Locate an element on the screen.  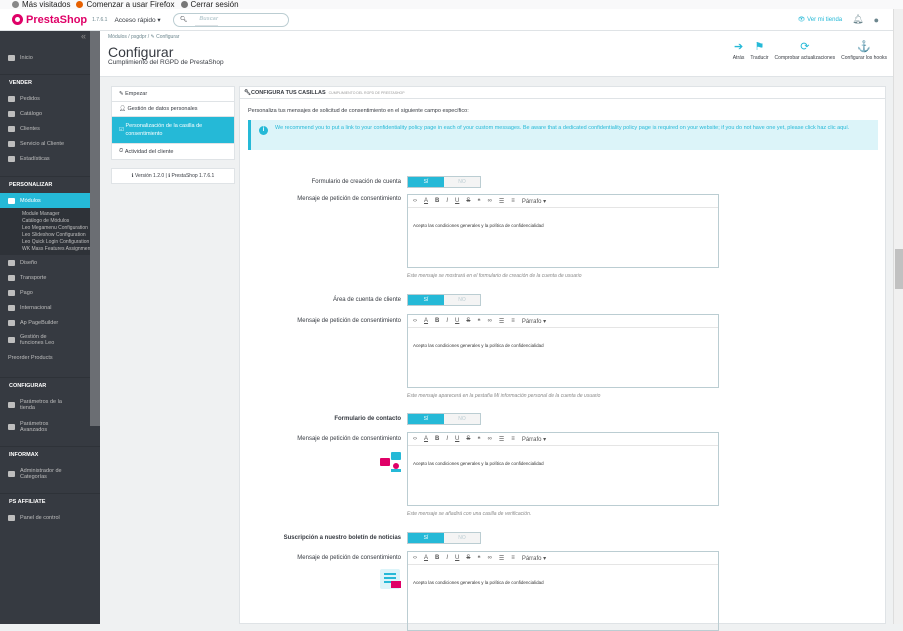
contact-form-toggle: SÍ NO is located at coordinates (444, 419).